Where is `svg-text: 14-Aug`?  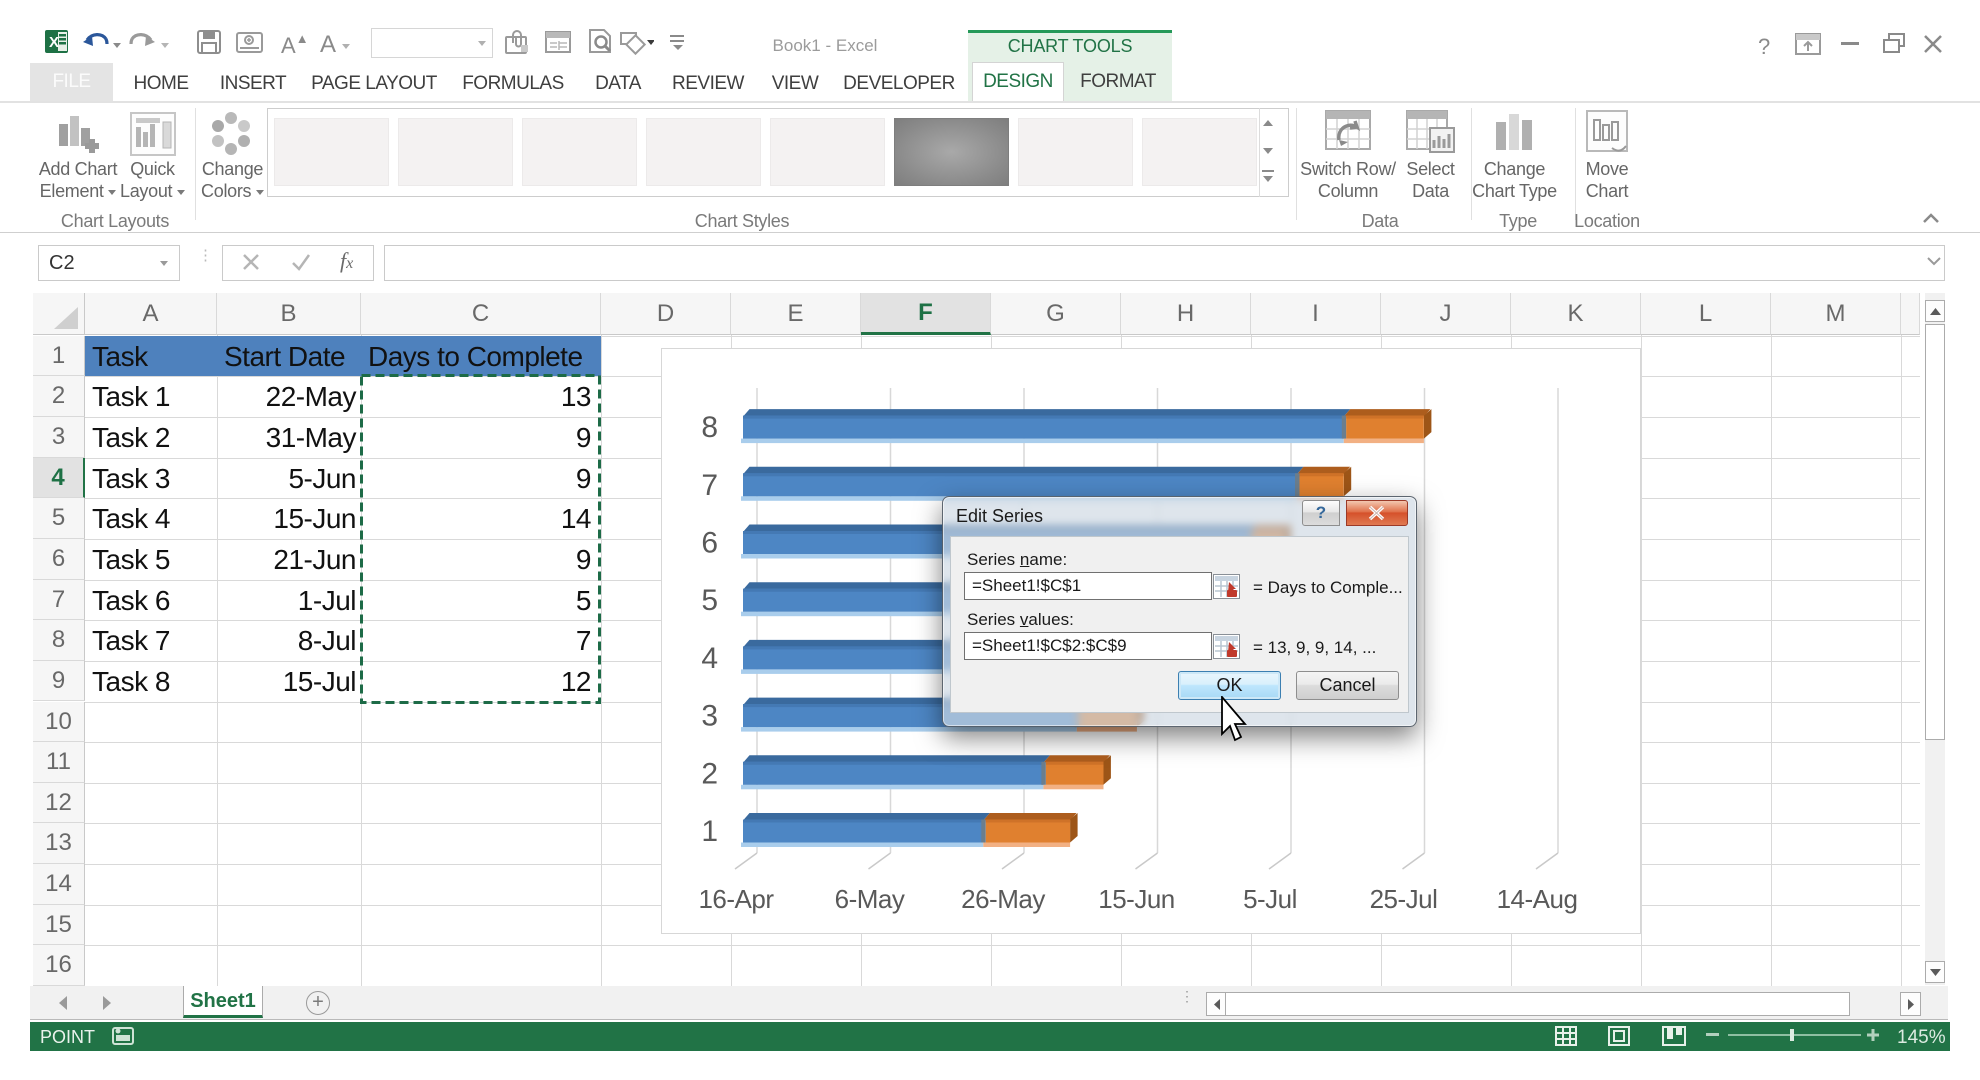
svg-text: 14-Aug is located at coordinates (1537, 899).